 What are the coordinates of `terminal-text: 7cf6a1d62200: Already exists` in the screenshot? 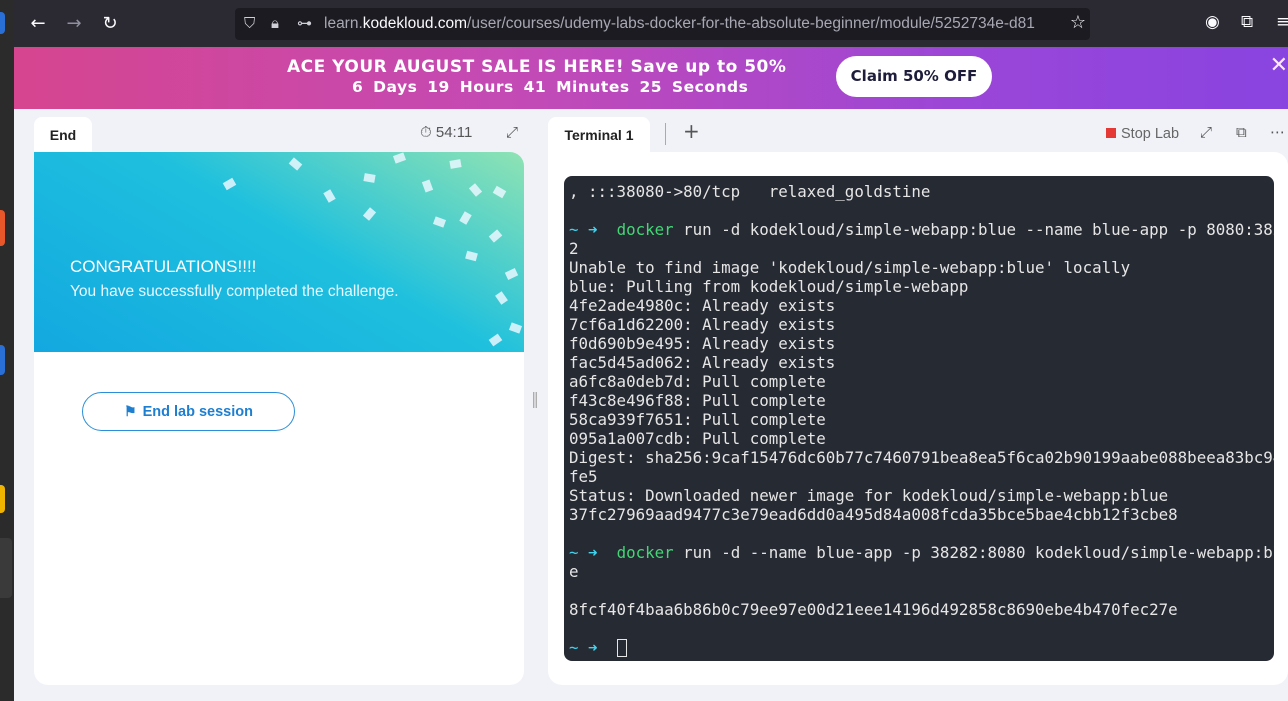 It's located at (702, 324).